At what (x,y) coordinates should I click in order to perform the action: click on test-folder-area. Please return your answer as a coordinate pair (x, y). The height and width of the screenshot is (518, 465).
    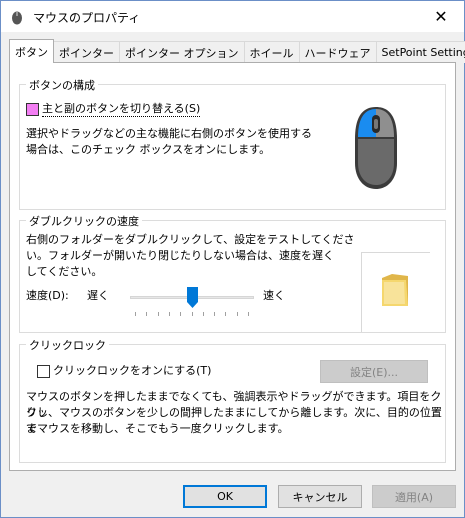
    Looking at the image, I should click on (395, 292).